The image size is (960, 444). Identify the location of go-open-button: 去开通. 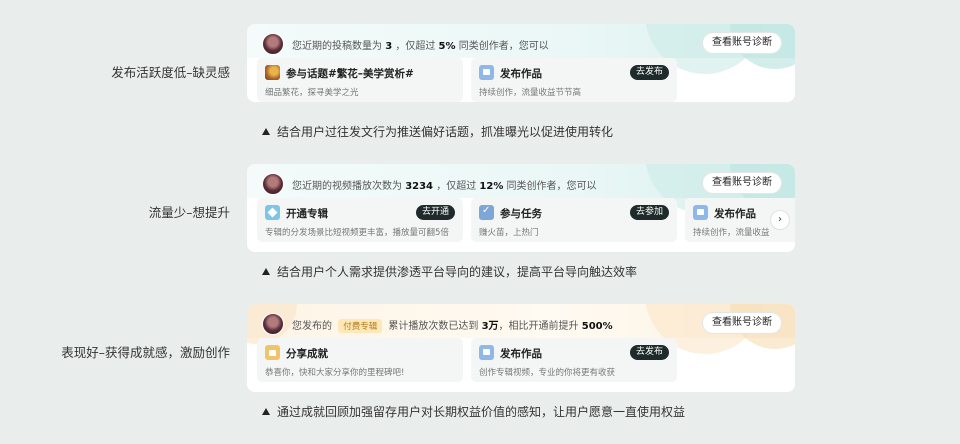
(435, 212).